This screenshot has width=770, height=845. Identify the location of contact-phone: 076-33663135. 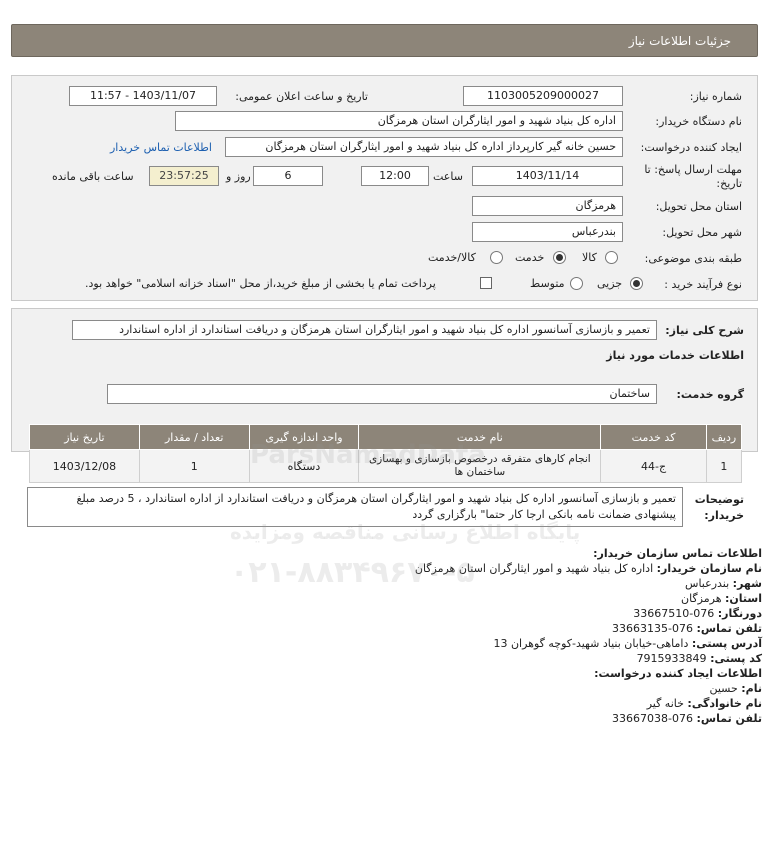
(653, 628).